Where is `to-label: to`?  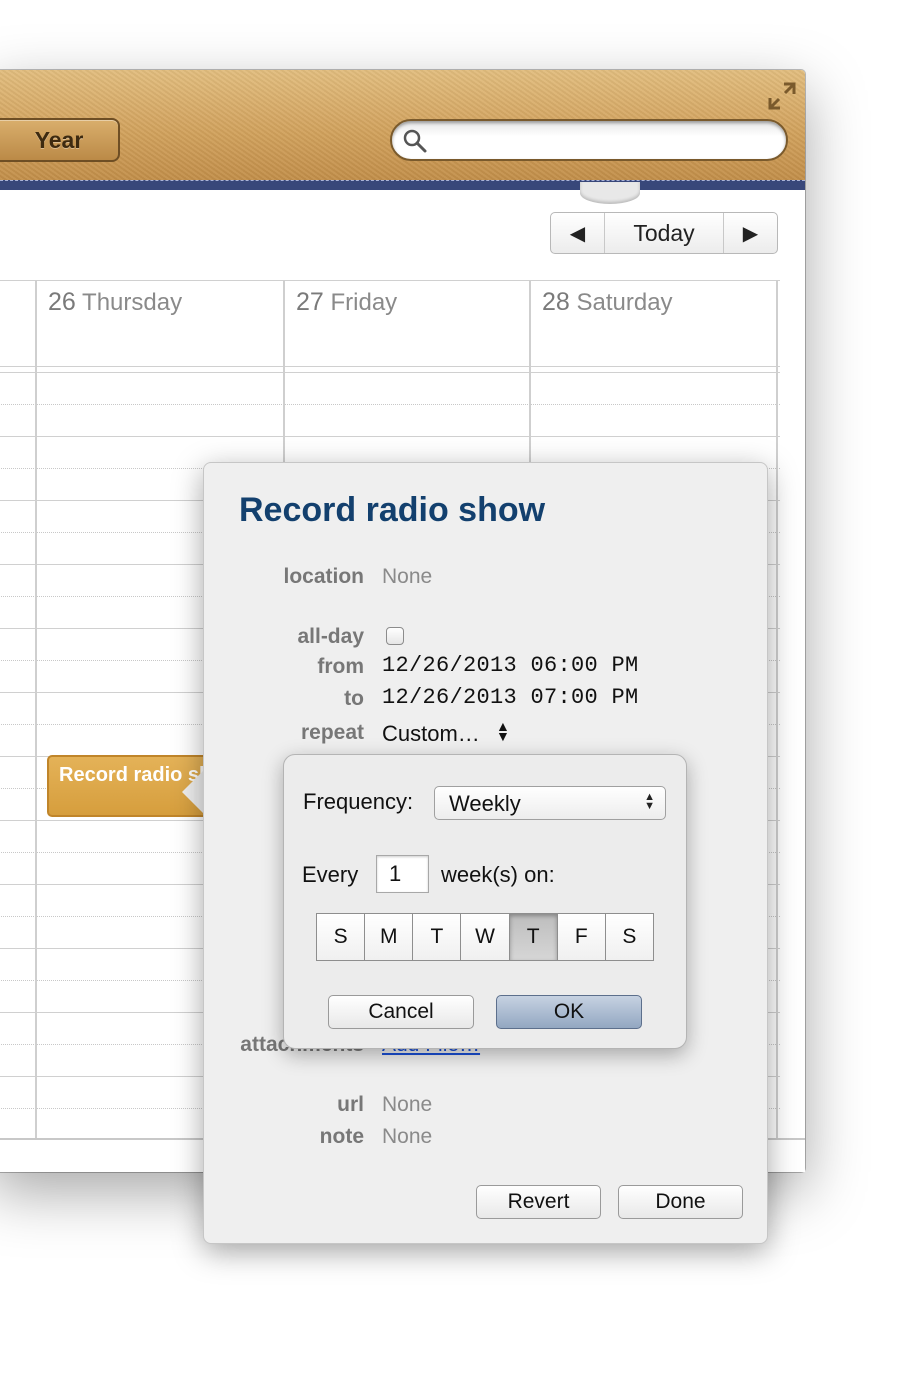
to-label: to is located at coordinates (354, 698).